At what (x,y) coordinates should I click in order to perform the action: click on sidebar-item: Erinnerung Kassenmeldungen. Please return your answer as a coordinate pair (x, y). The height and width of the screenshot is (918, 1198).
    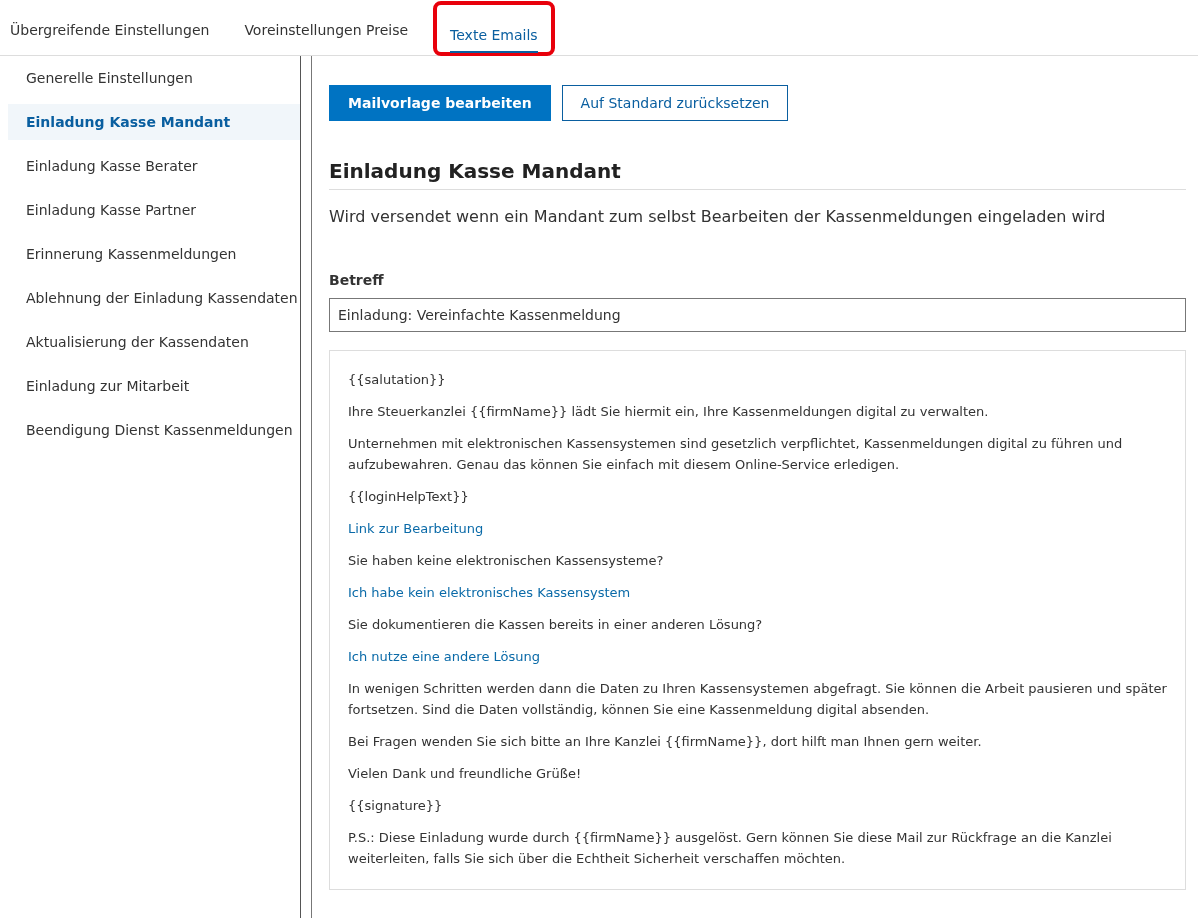
    Looking at the image, I should click on (154, 254).